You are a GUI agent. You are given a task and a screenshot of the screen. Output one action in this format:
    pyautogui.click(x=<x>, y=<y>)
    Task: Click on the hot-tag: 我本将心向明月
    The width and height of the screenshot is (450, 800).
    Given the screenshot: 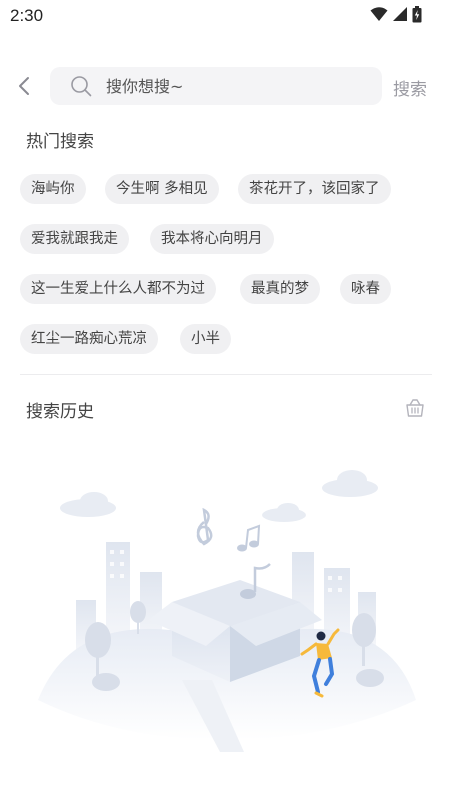 What is the action you would take?
    pyautogui.click(x=212, y=239)
    